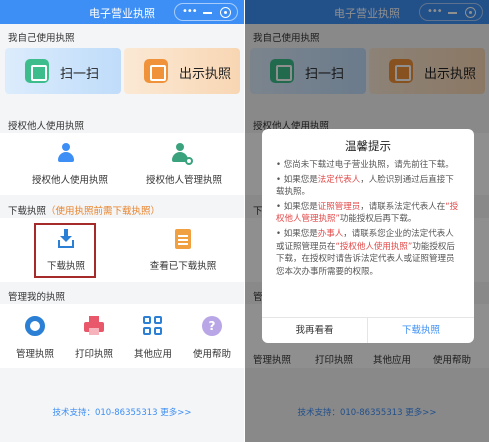 This screenshot has width=489, height=442. I want to click on license-card-icon, so click(156, 71).